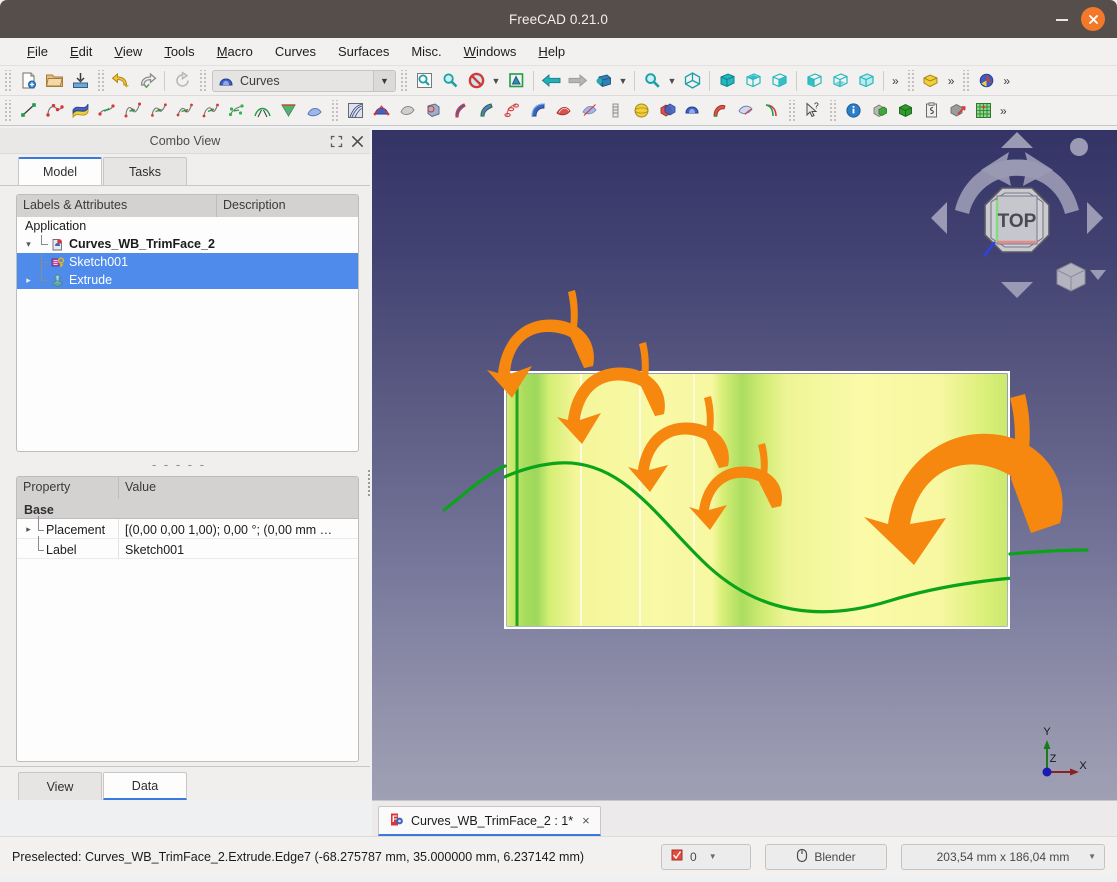 Image resolution: width=1117 pixels, height=882 pixels. I want to click on curves-trim-face-button, so click(288, 111).